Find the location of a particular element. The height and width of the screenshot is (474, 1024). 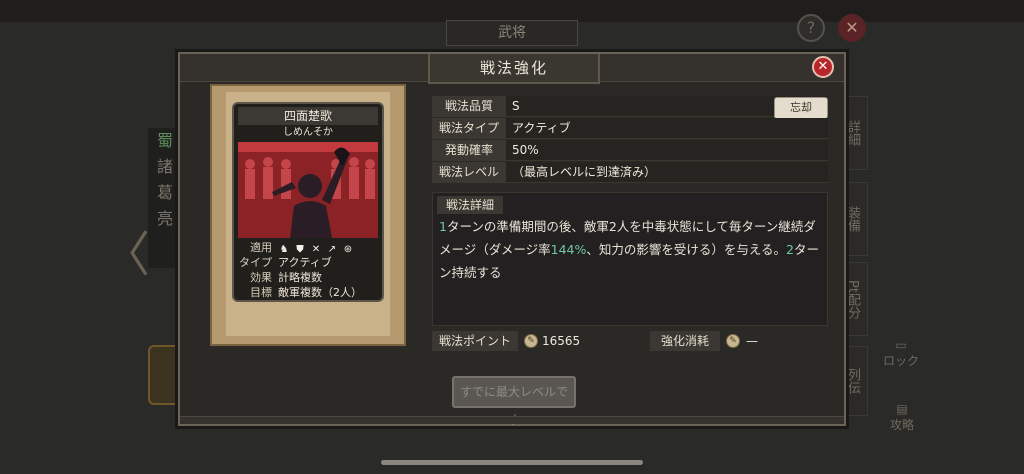

tactic-level-row: 戦法レベル （最高レベルに到達済み） is located at coordinates (630, 172).